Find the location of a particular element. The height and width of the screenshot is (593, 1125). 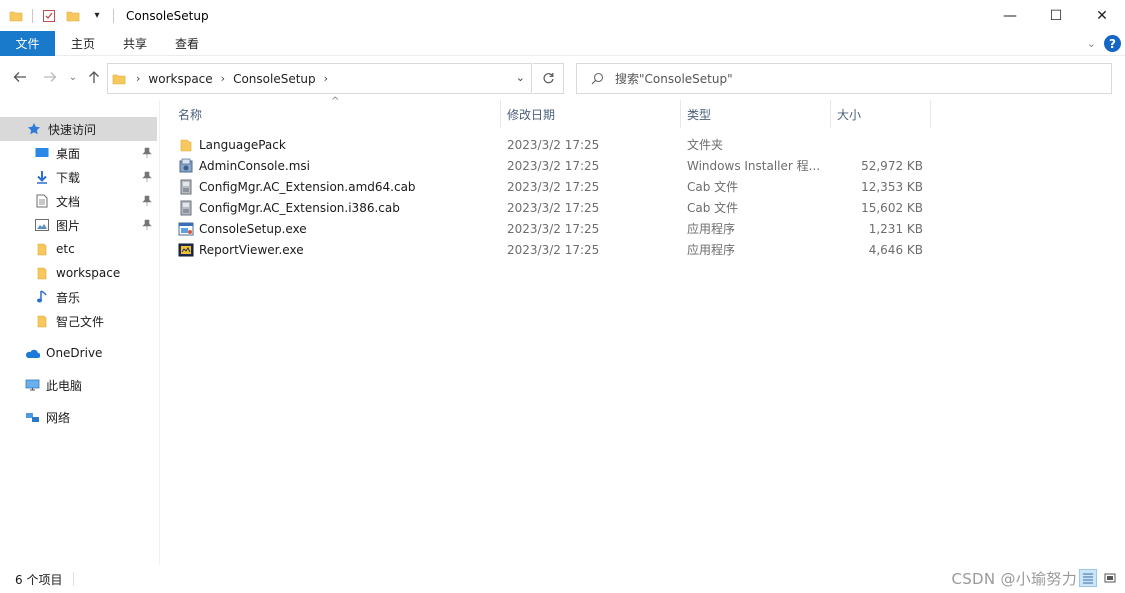

sidebar-item-desktop: 桌面 is located at coordinates (78, 153).